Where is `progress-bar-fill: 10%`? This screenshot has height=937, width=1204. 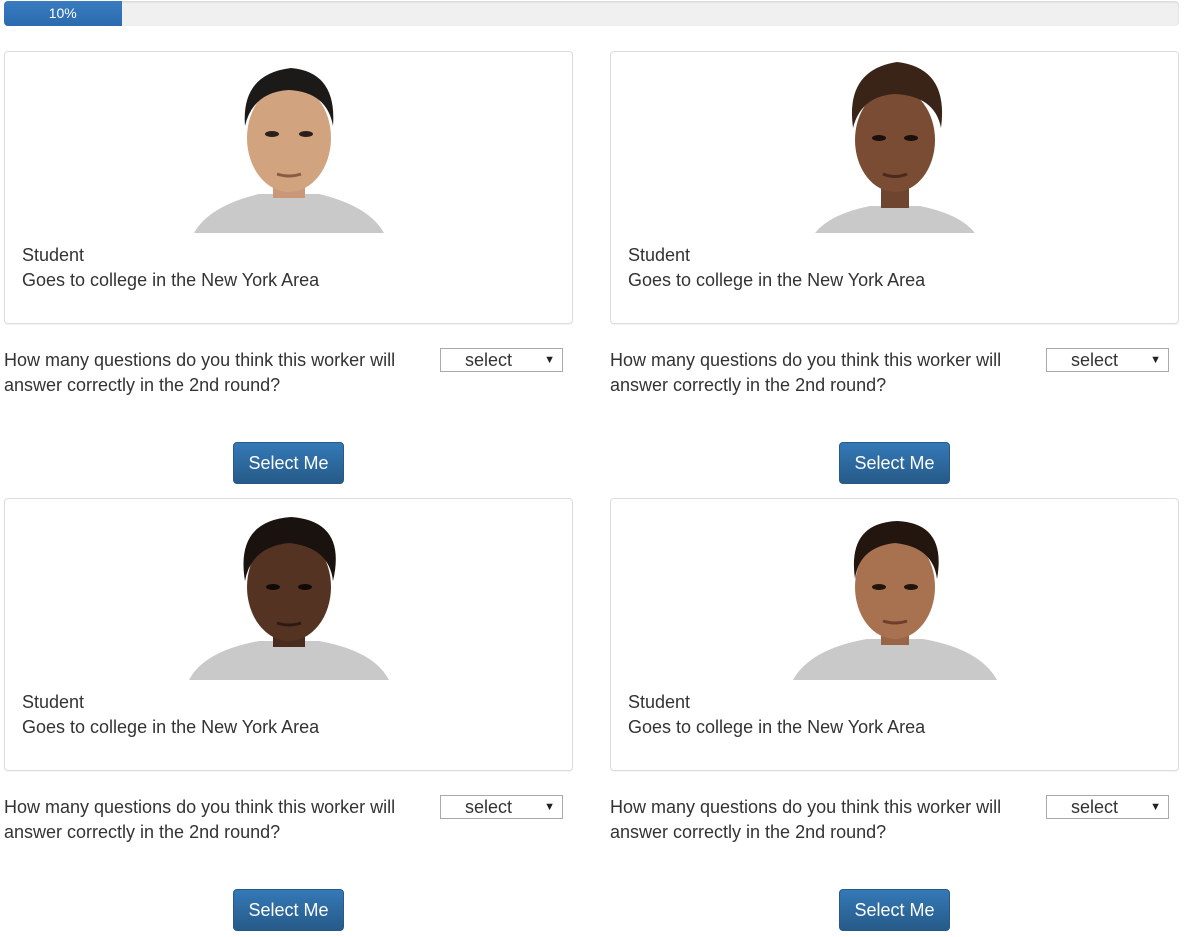 progress-bar-fill: 10% is located at coordinates (63, 13).